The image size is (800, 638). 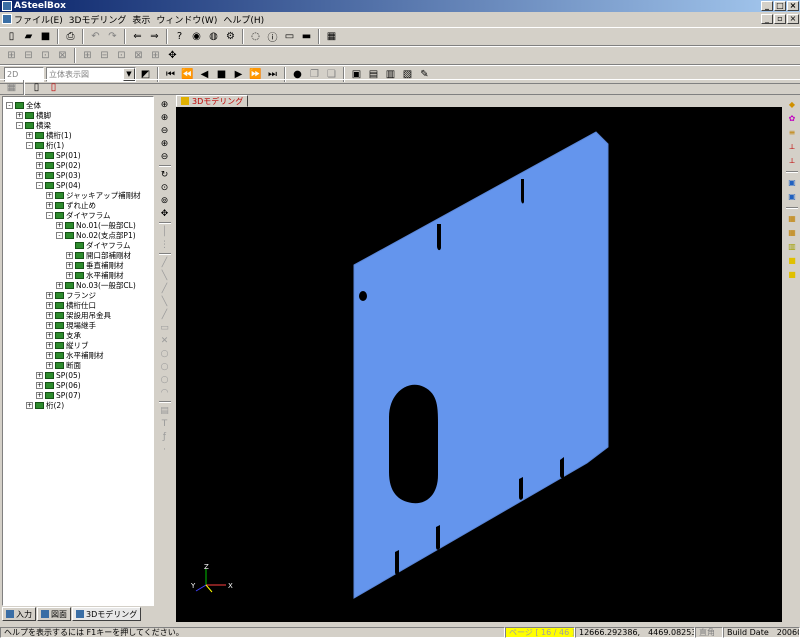 I want to click on tree-node: - 全体, so click(x=23, y=105).